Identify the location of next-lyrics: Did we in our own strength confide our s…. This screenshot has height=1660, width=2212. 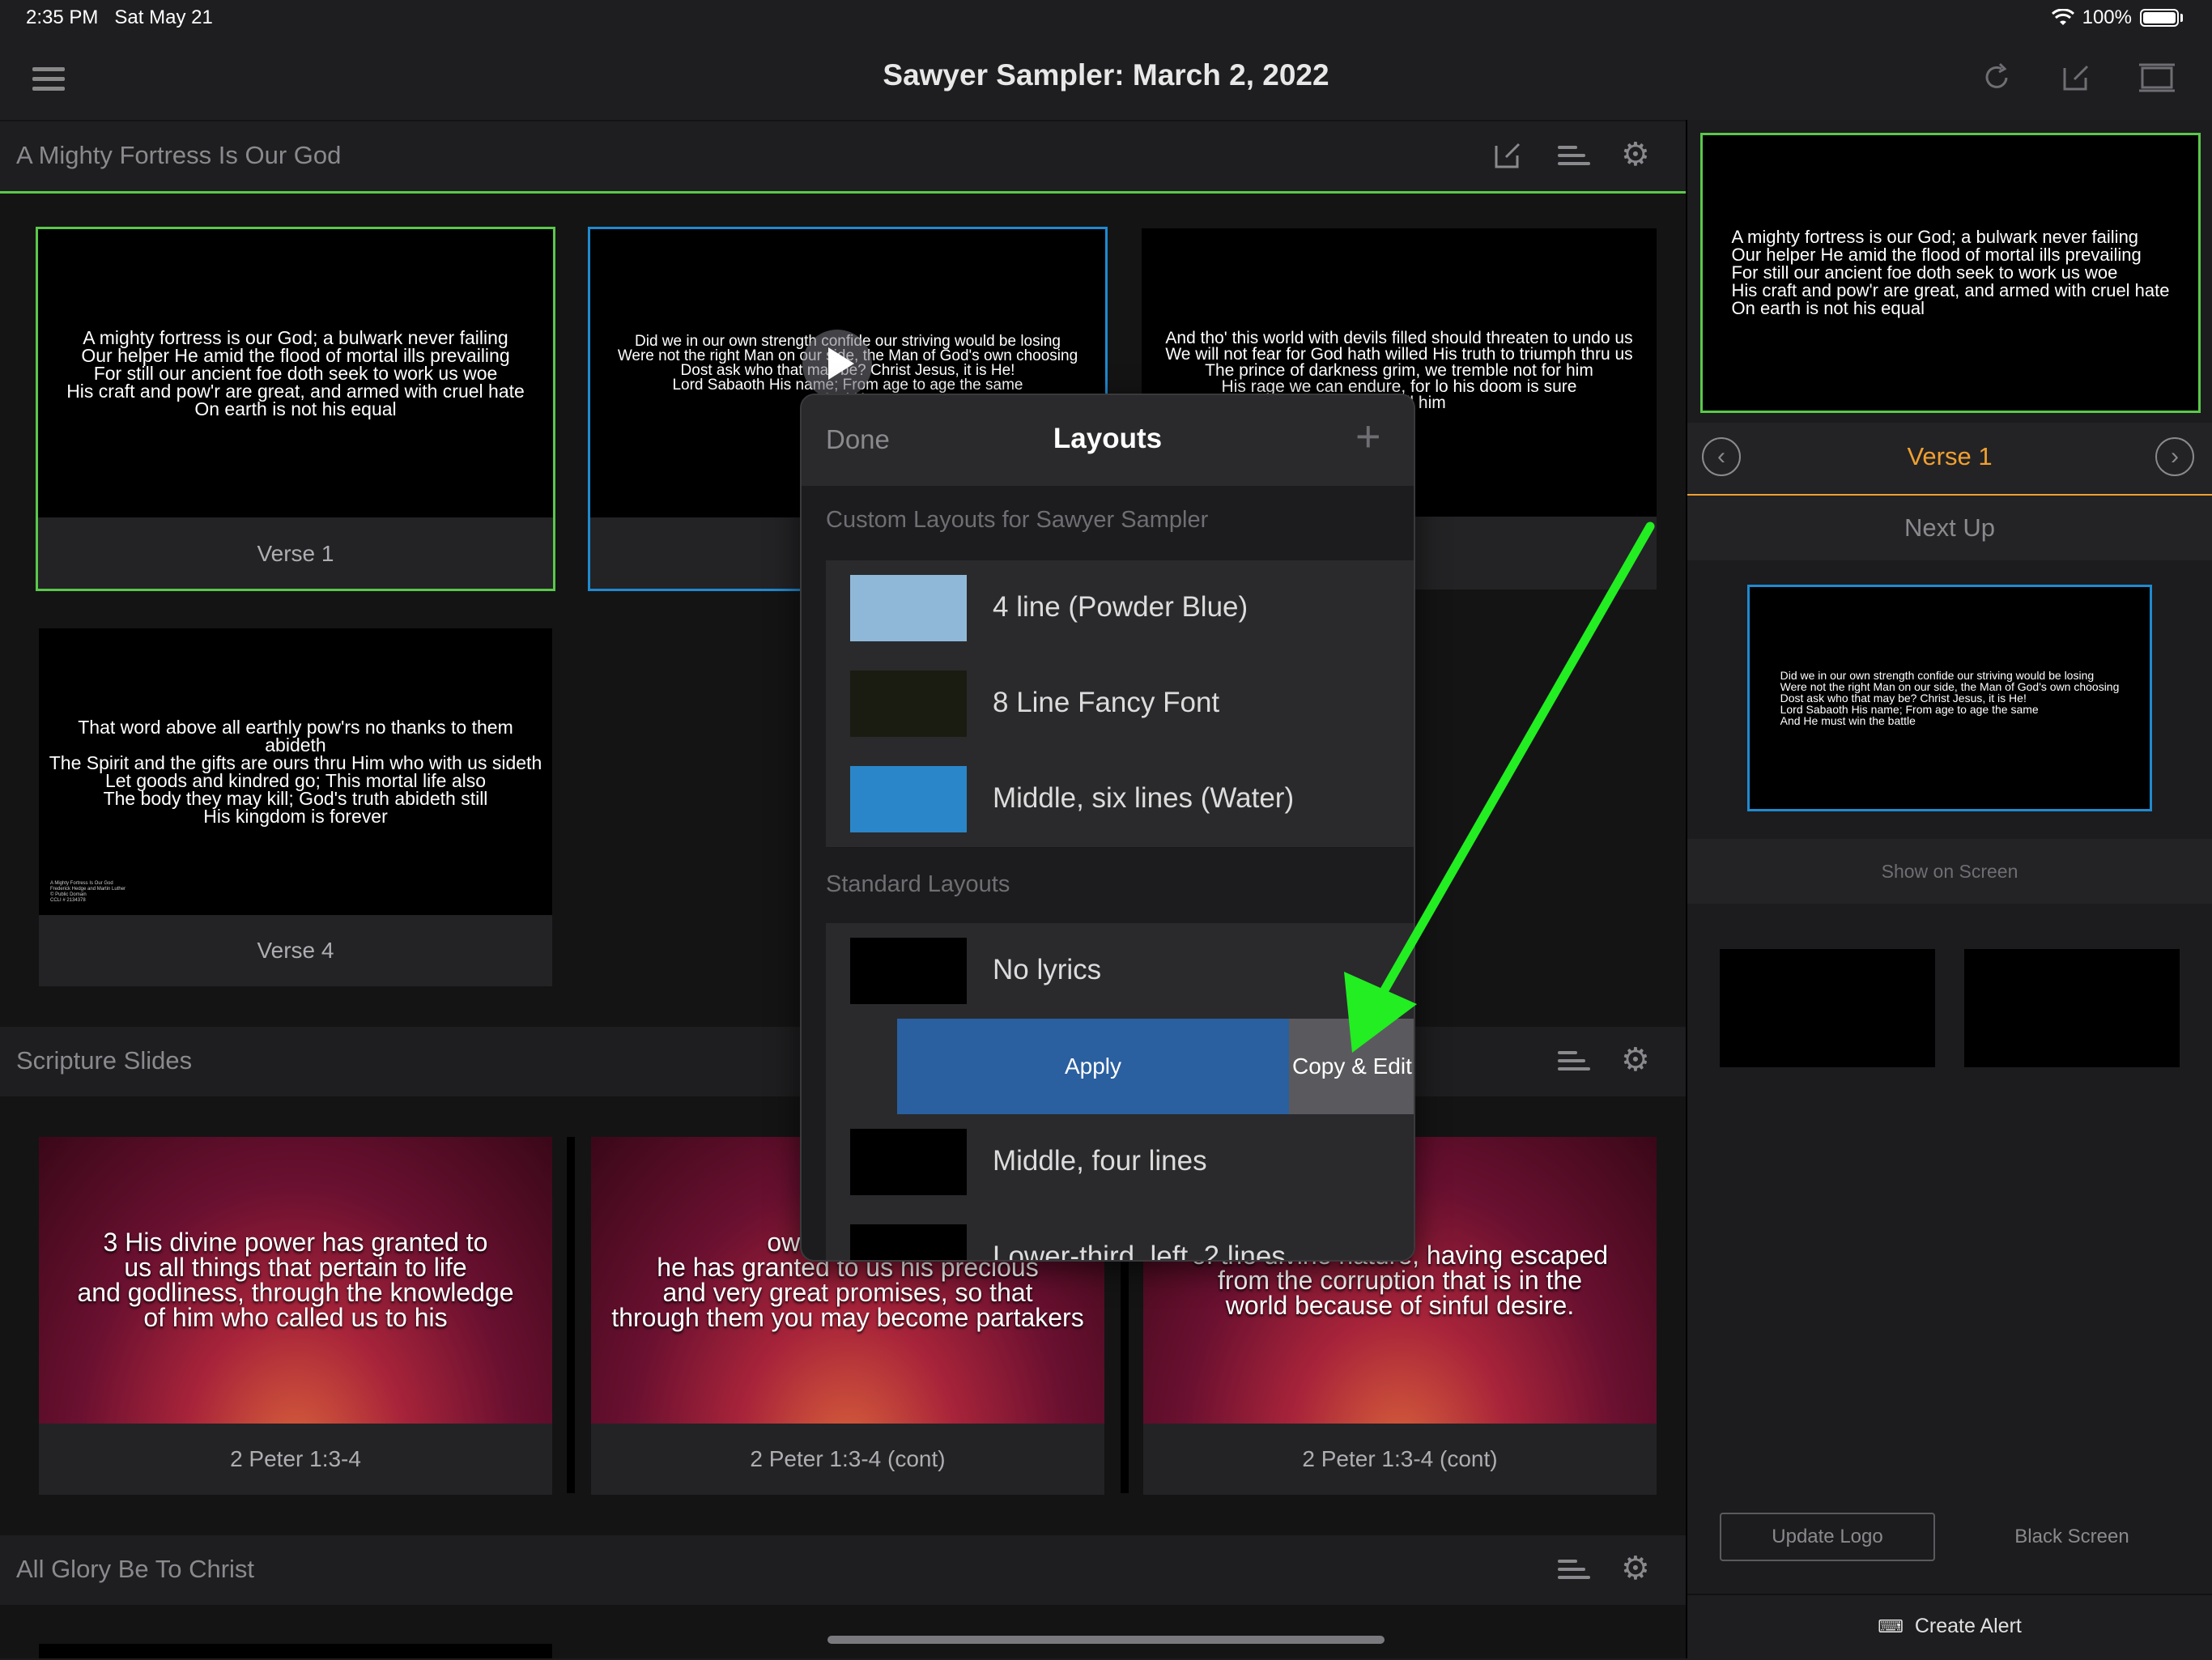
(1950, 698).